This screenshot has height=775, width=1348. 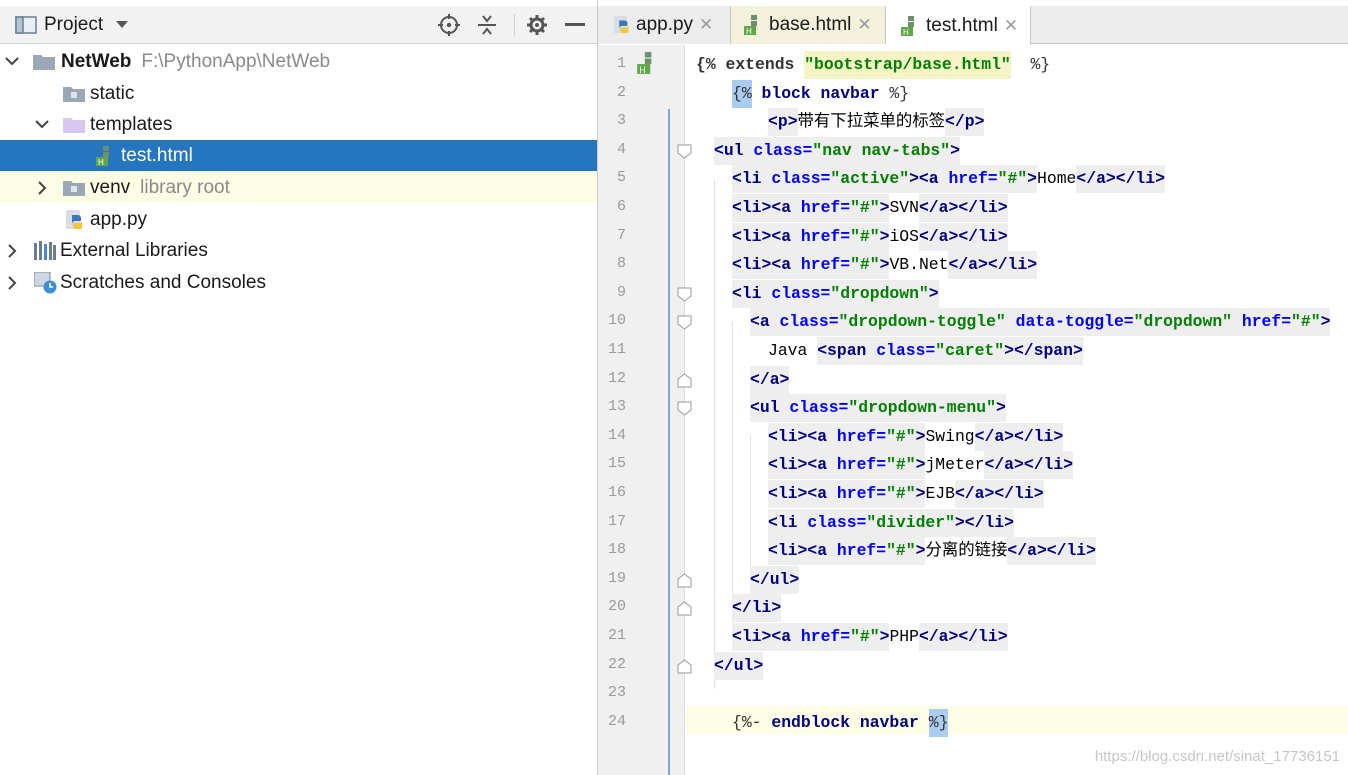 I want to click on code-token: "#", so click(x=865, y=637).